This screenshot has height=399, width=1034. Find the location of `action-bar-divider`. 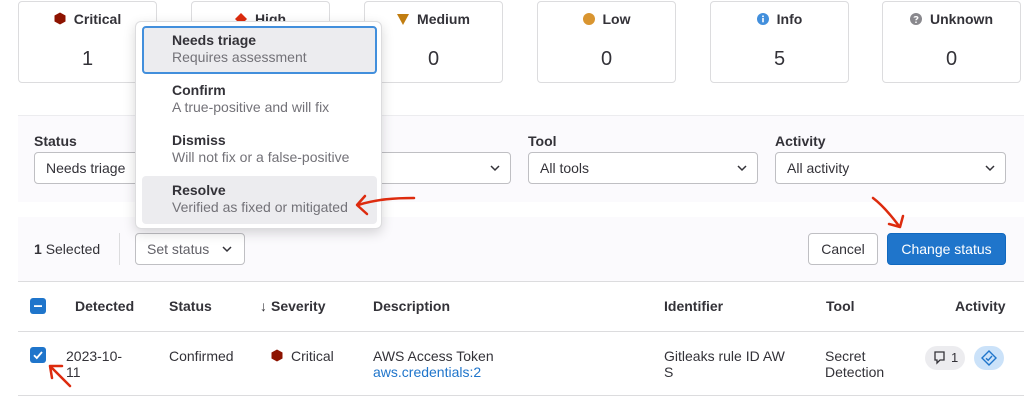

action-bar-divider is located at coordinates (119, 249).